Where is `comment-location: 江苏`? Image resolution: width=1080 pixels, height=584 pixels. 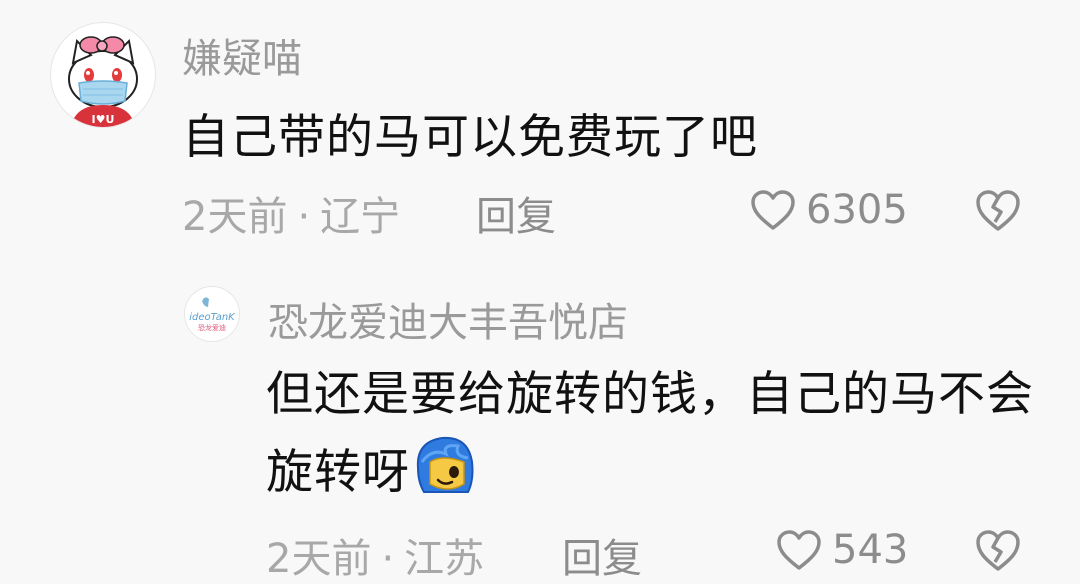
comment-location: 江苏 is located at coordinates (444, 559).